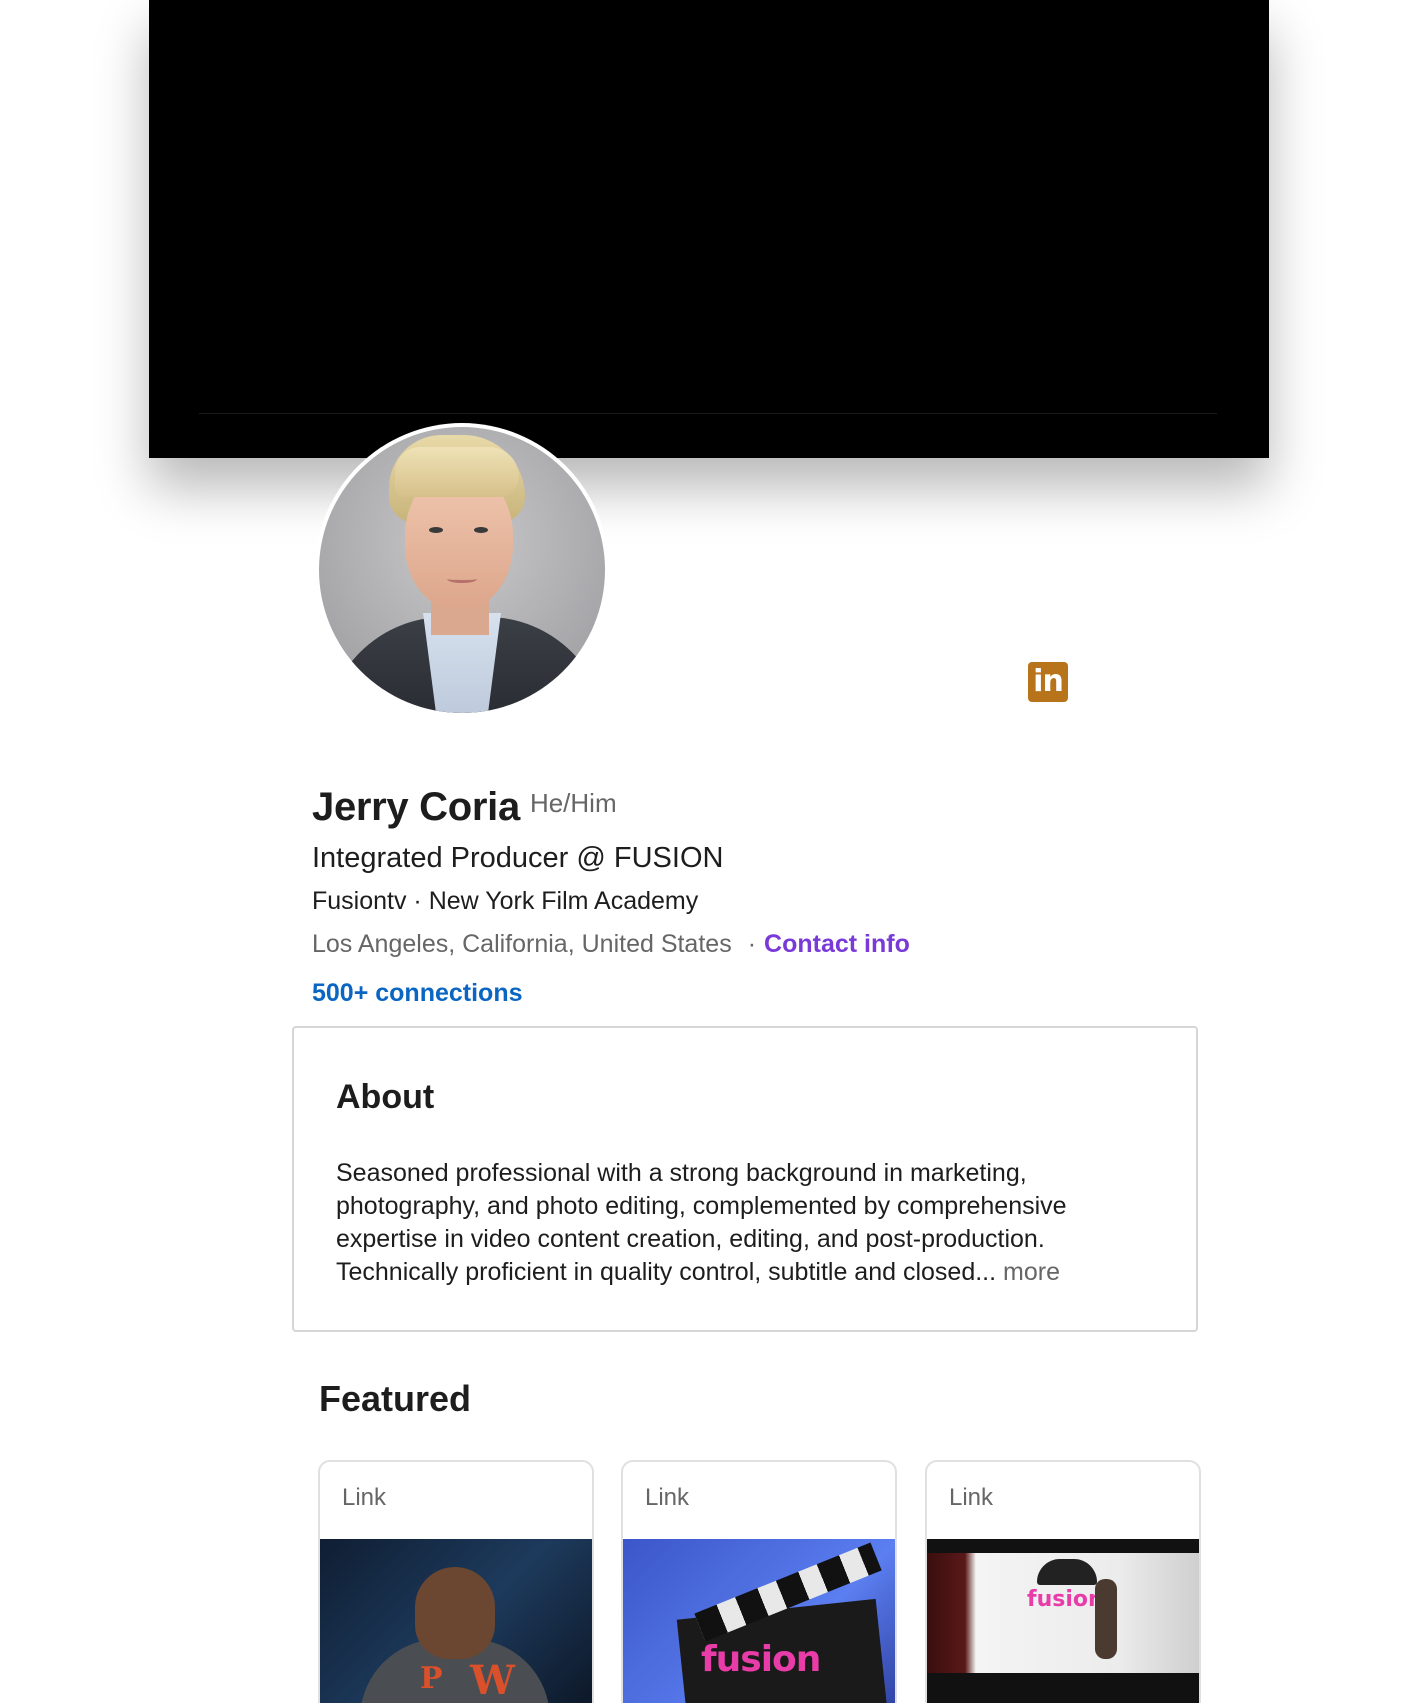  I want to click on profile-subline: Fusiontv · New York Film Academy, so click(505, 901).